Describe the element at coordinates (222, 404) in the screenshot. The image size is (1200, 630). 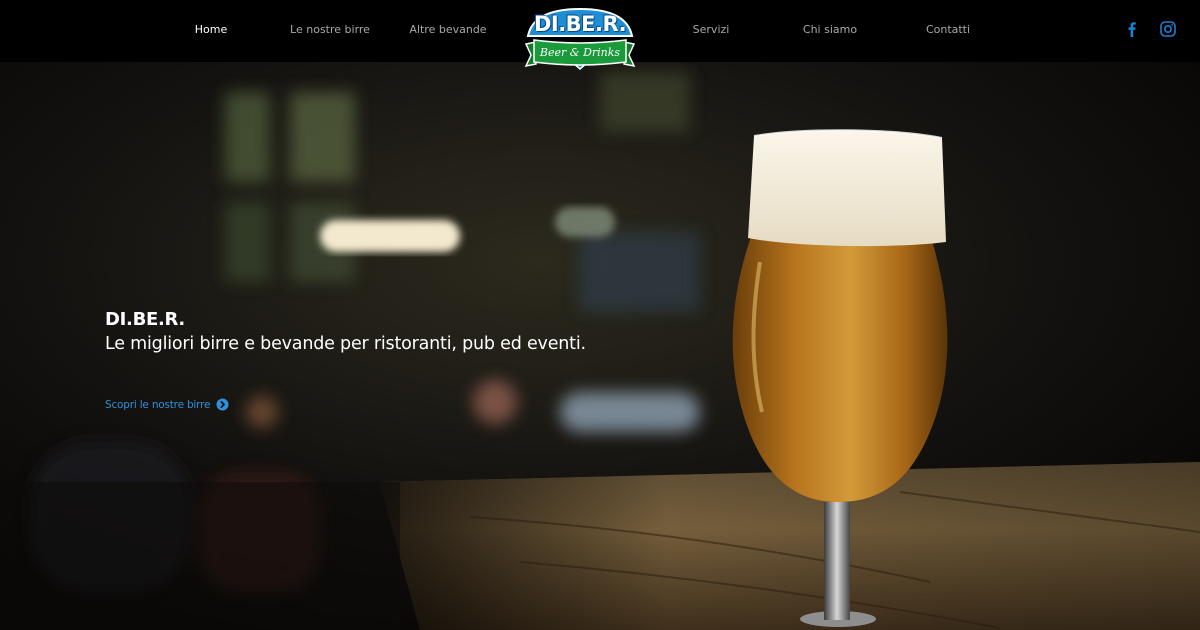
I see `chevron-right-circle-icon` at that location.